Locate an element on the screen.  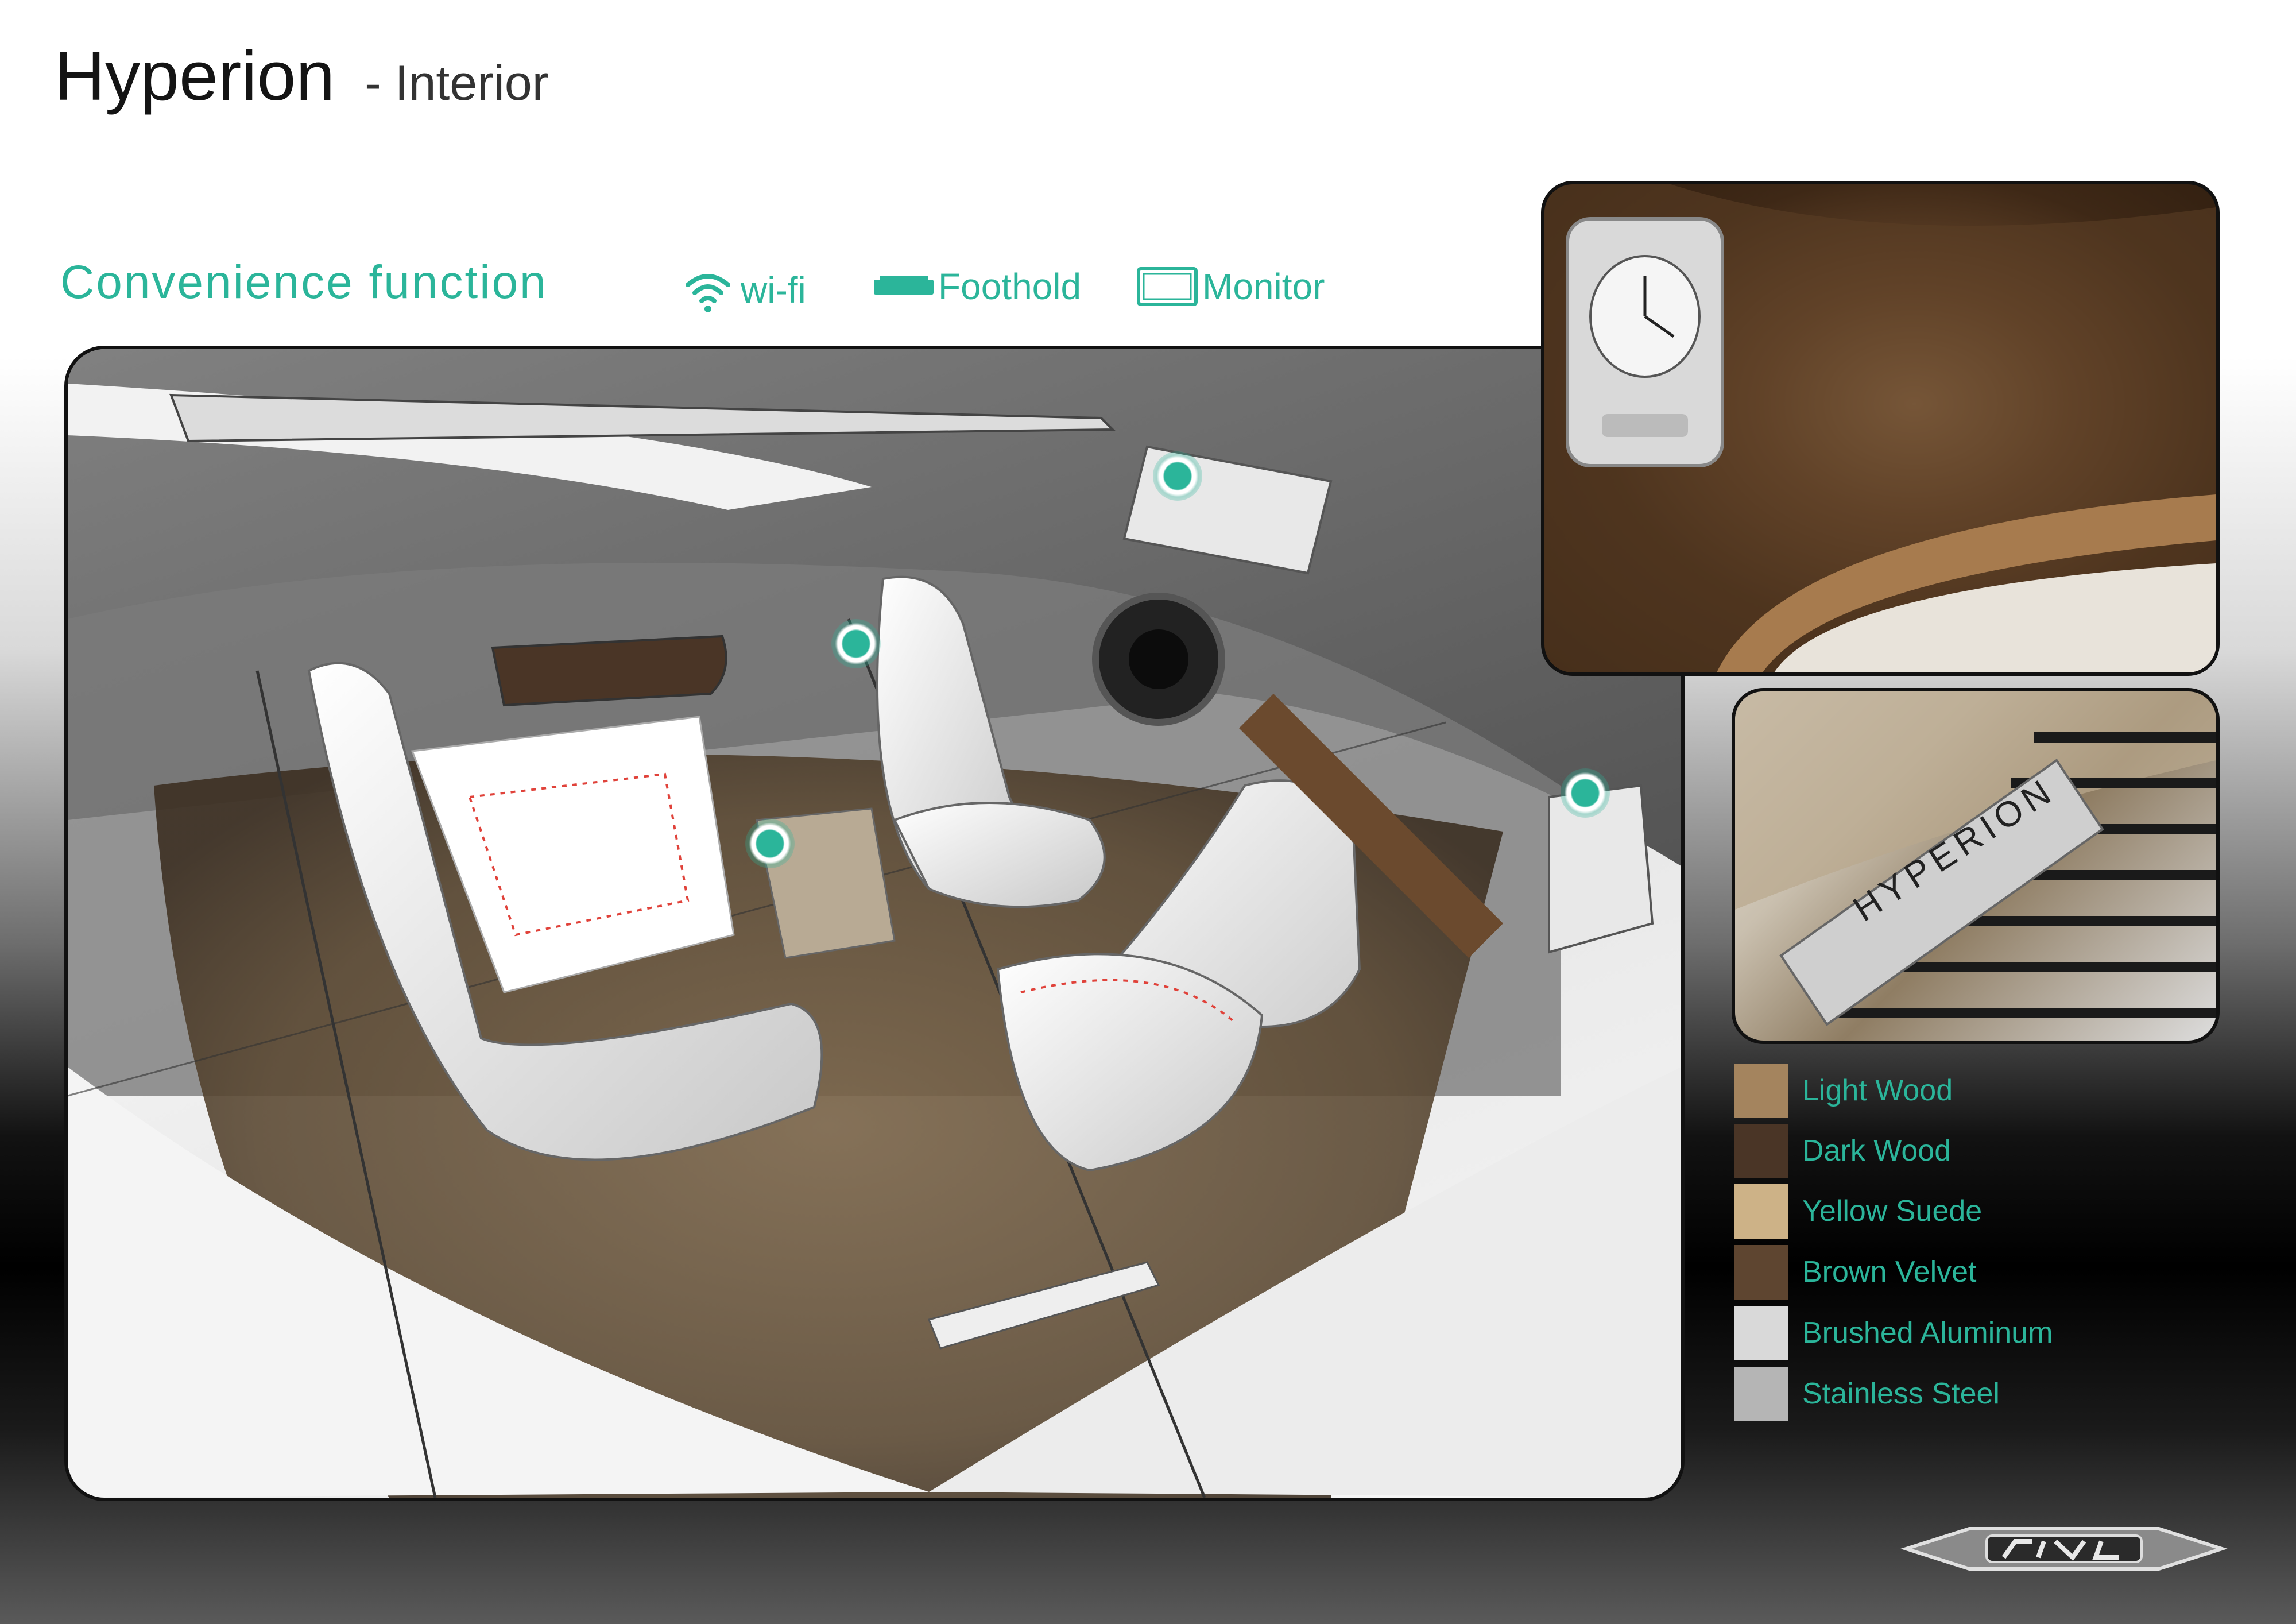
hotspot-monitor-rear is located at coordinates (856, 643).